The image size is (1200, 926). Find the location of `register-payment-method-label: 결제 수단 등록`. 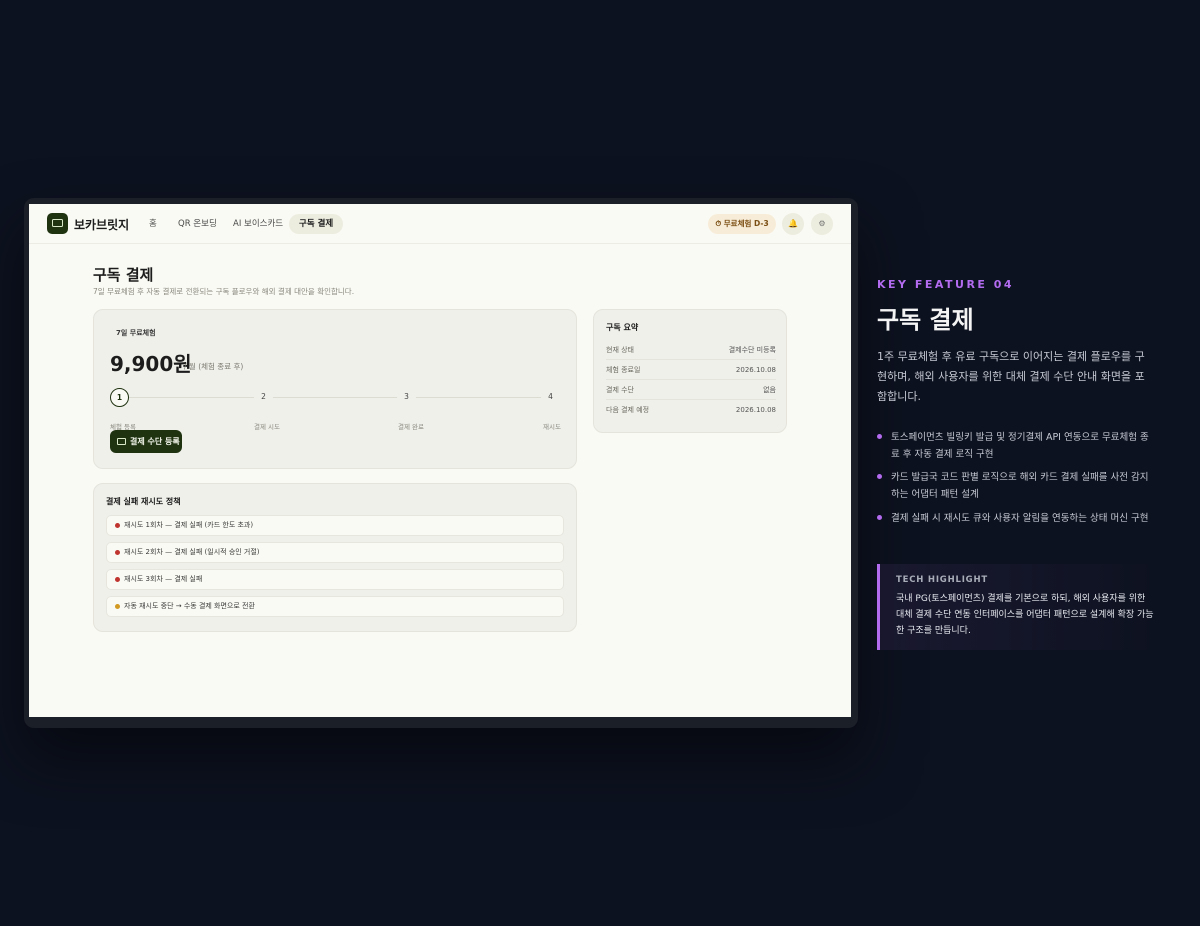

register-payment-method-label: 결제 수단 등록 is located at coordinates (155, 441).